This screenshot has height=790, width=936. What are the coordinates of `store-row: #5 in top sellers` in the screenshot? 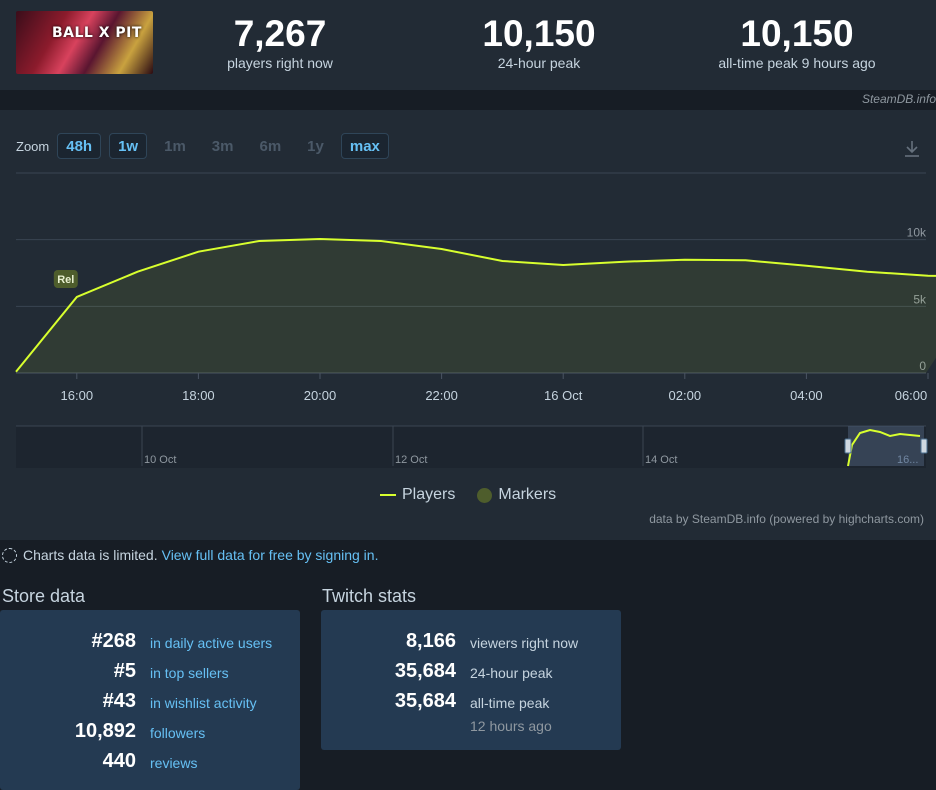 It's located at (150, 675).